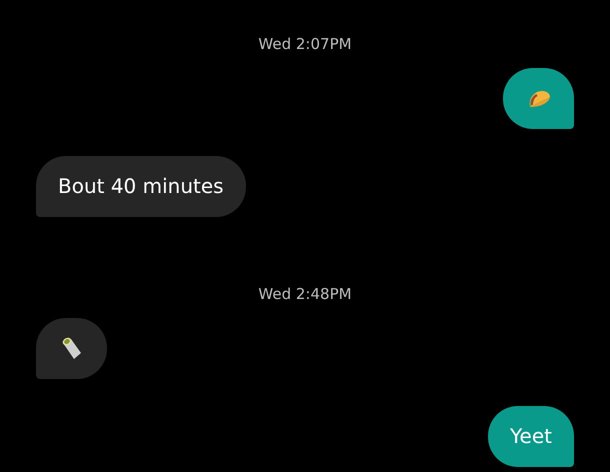 The width and height of the screenshot is (610, 472). I want to click on received-message-bubble: Bout 40 minutes, so click(141, 186).